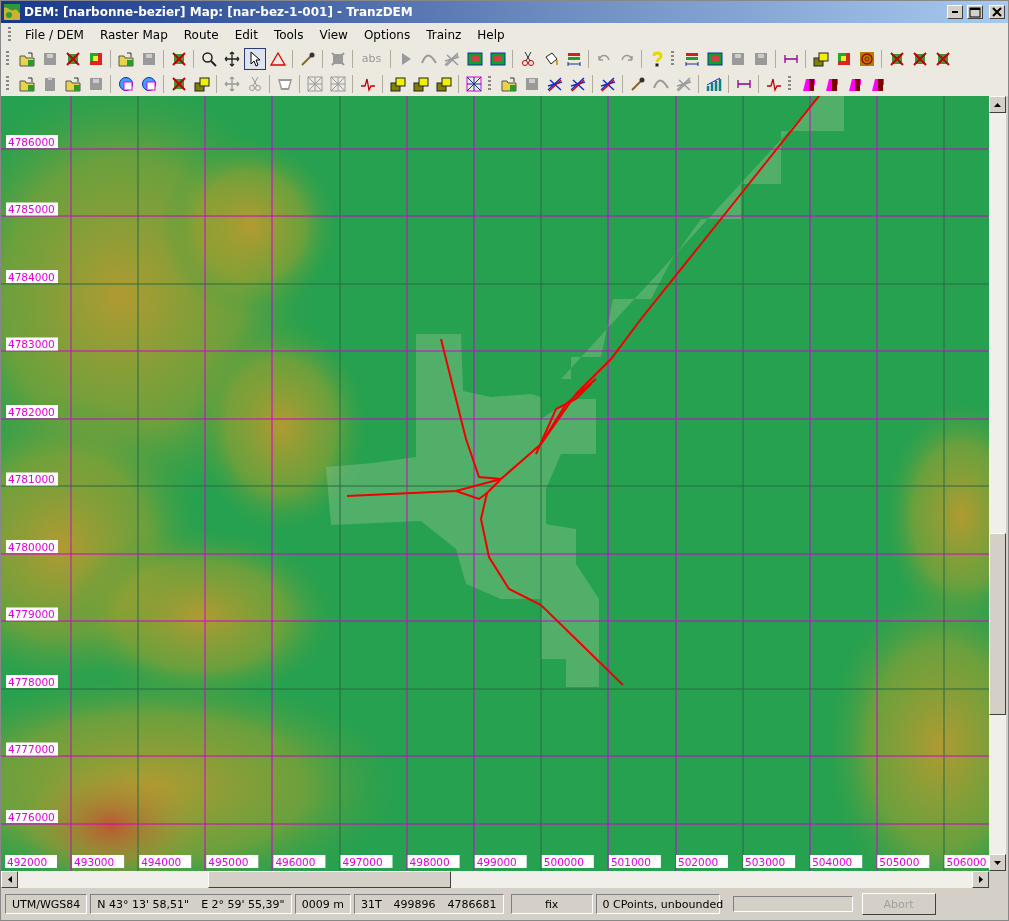 This screenshot has height=921, width=1009. What do you see at coordinates (32, 546) in the screenshot?
I see `northing-label: 4780000` at bounding box center [32, 546].